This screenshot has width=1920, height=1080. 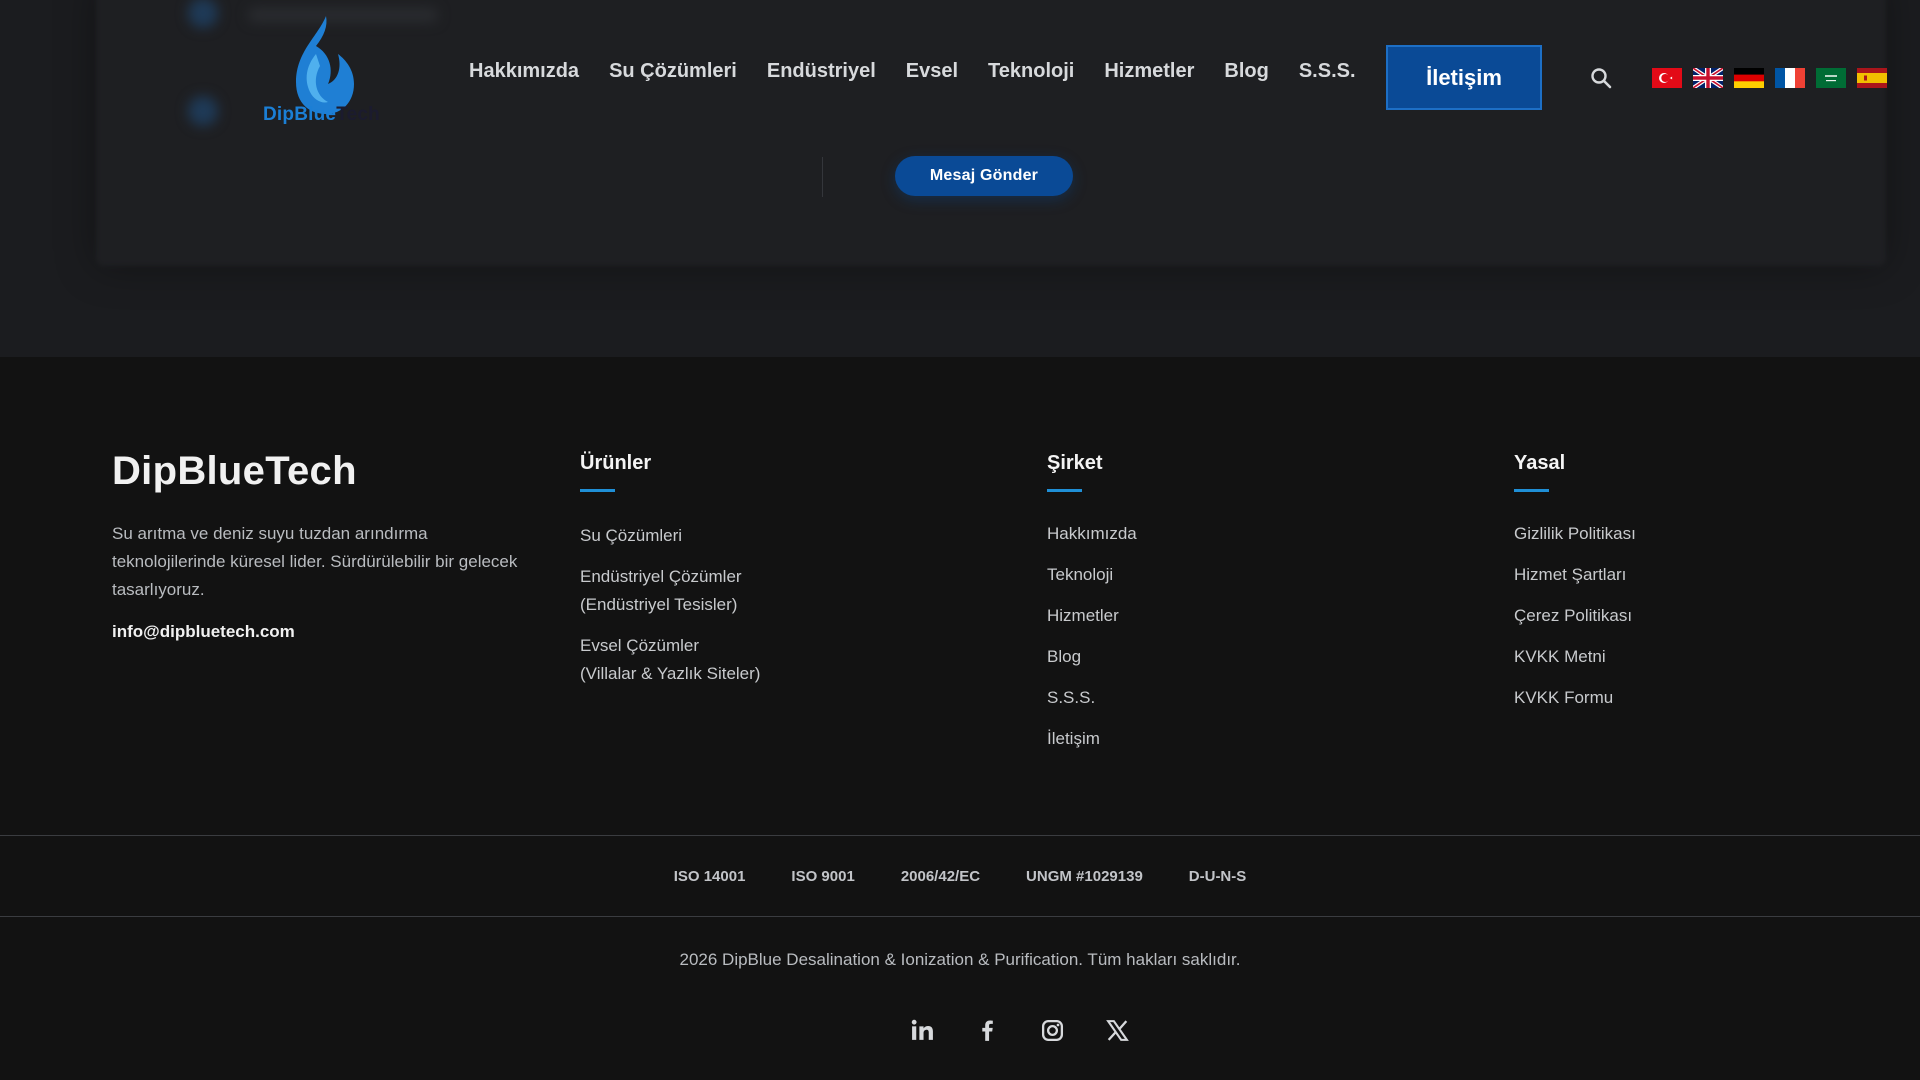 I want to click on footer-brand: DipBlueTech, so click(x=234, y=471).